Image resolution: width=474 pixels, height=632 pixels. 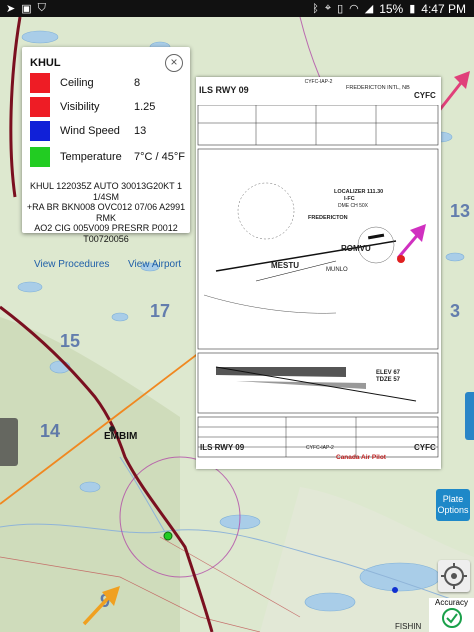 I want to click on temperature-value: 7°C / 45°F, so click(x=159, y=157).